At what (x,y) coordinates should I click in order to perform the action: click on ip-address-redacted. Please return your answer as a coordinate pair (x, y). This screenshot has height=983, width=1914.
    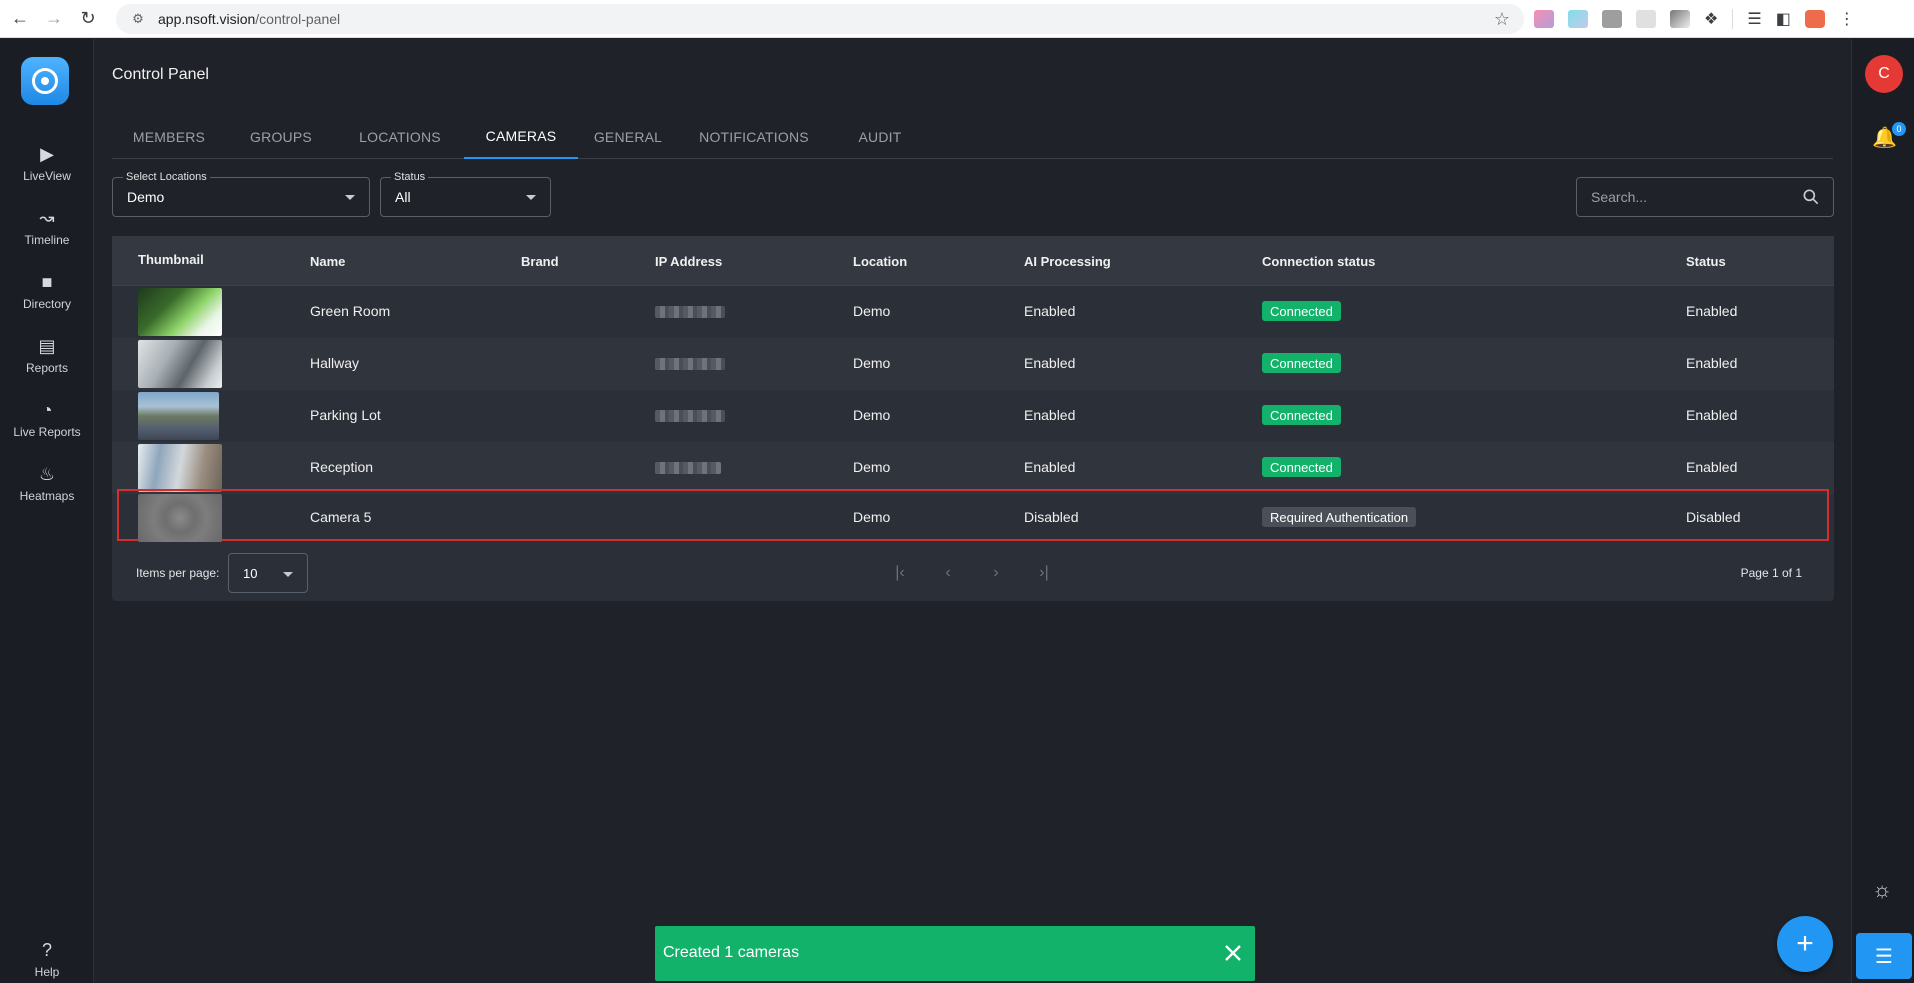
    Looking at the image, I should click on (690, 416).